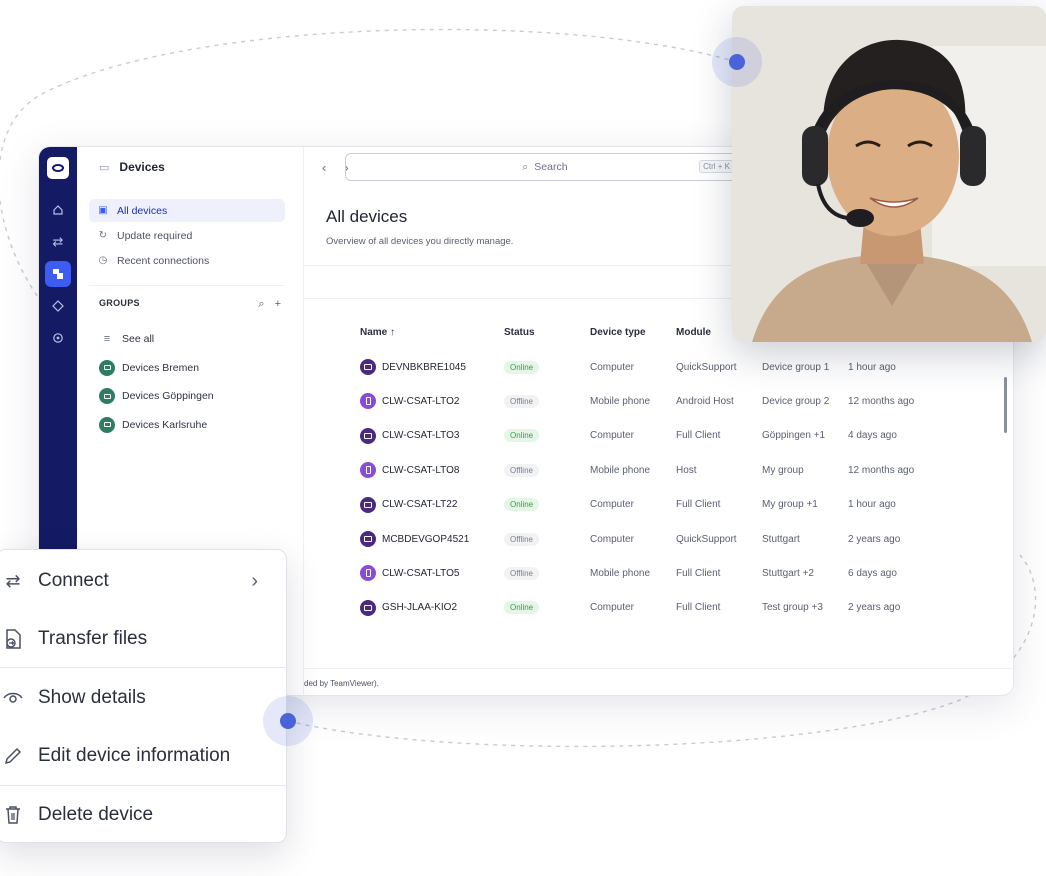 This screenshot has width=1046, height=876. Describe the element at coordinates (104, 167) in the screenshot. I see `panel-icon: ▭` at that location.